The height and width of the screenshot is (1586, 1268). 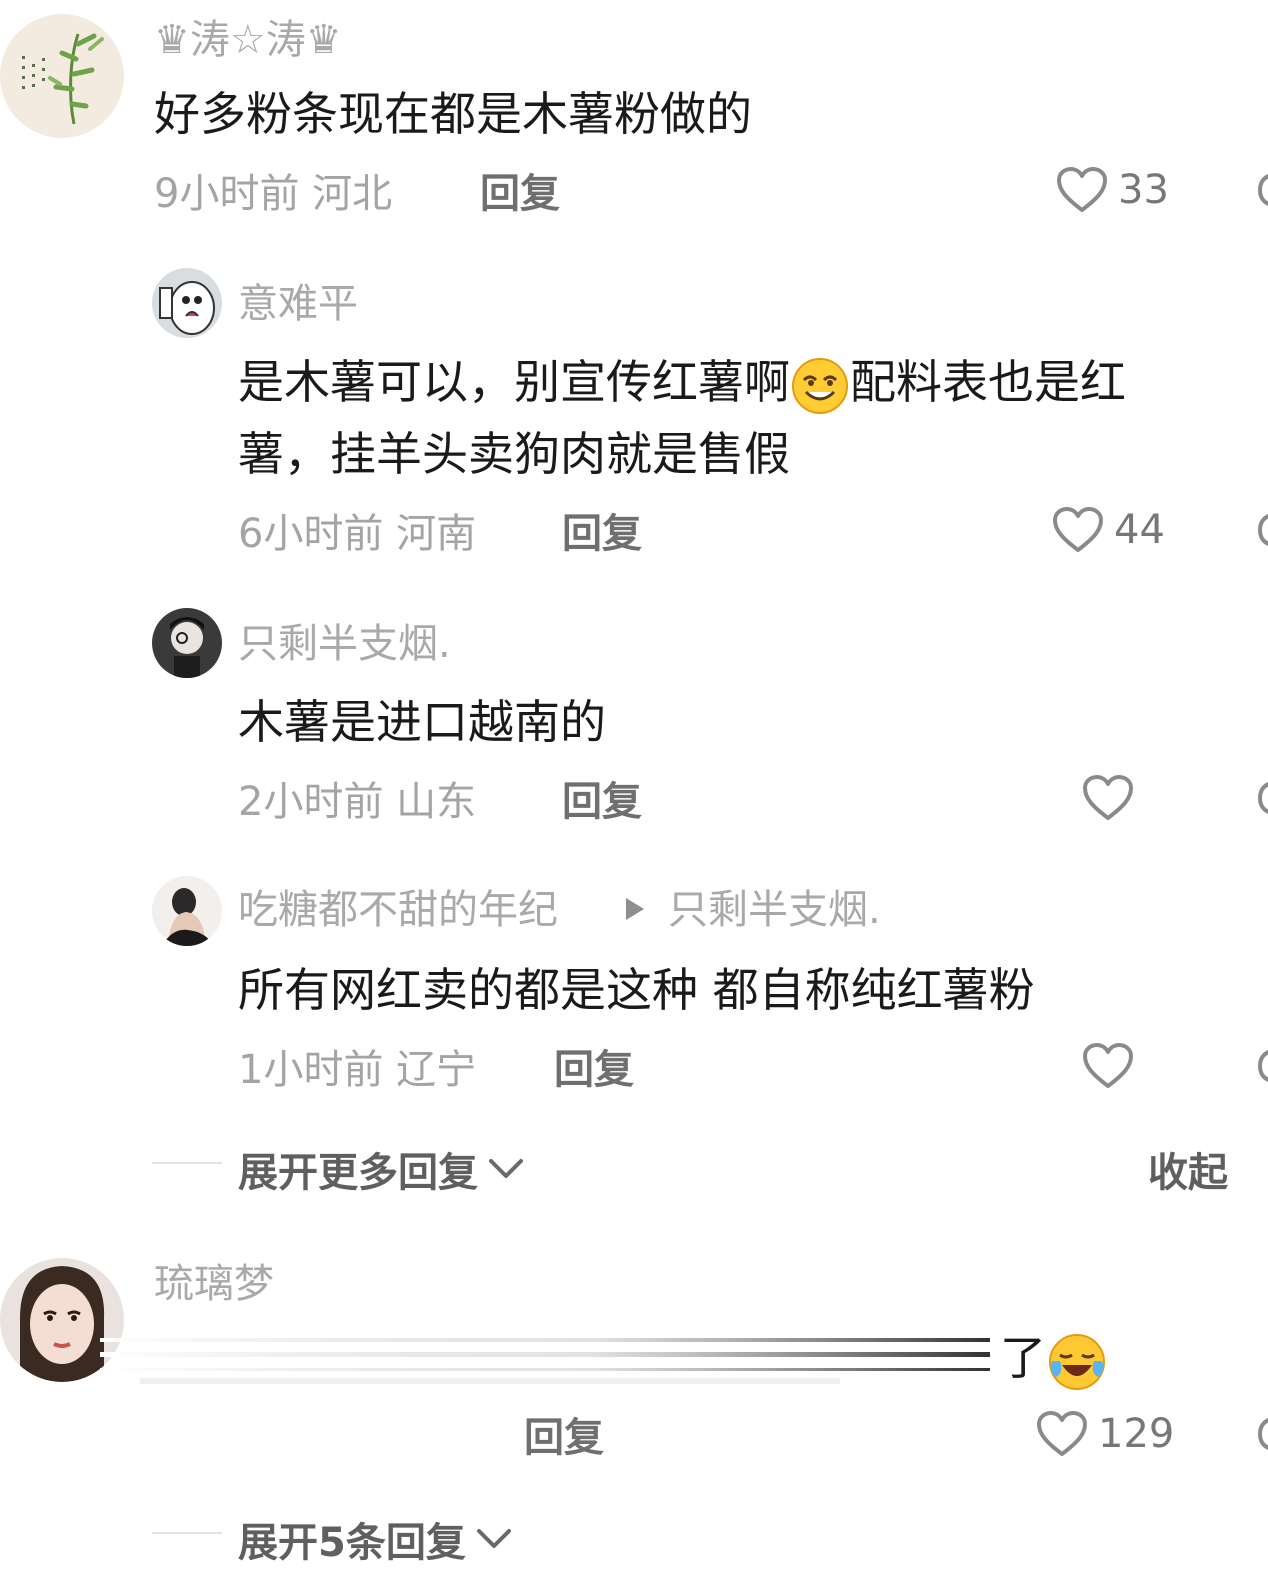 I want to click on reply-meta: 2小时前 山东, so click(x=357, y=802).